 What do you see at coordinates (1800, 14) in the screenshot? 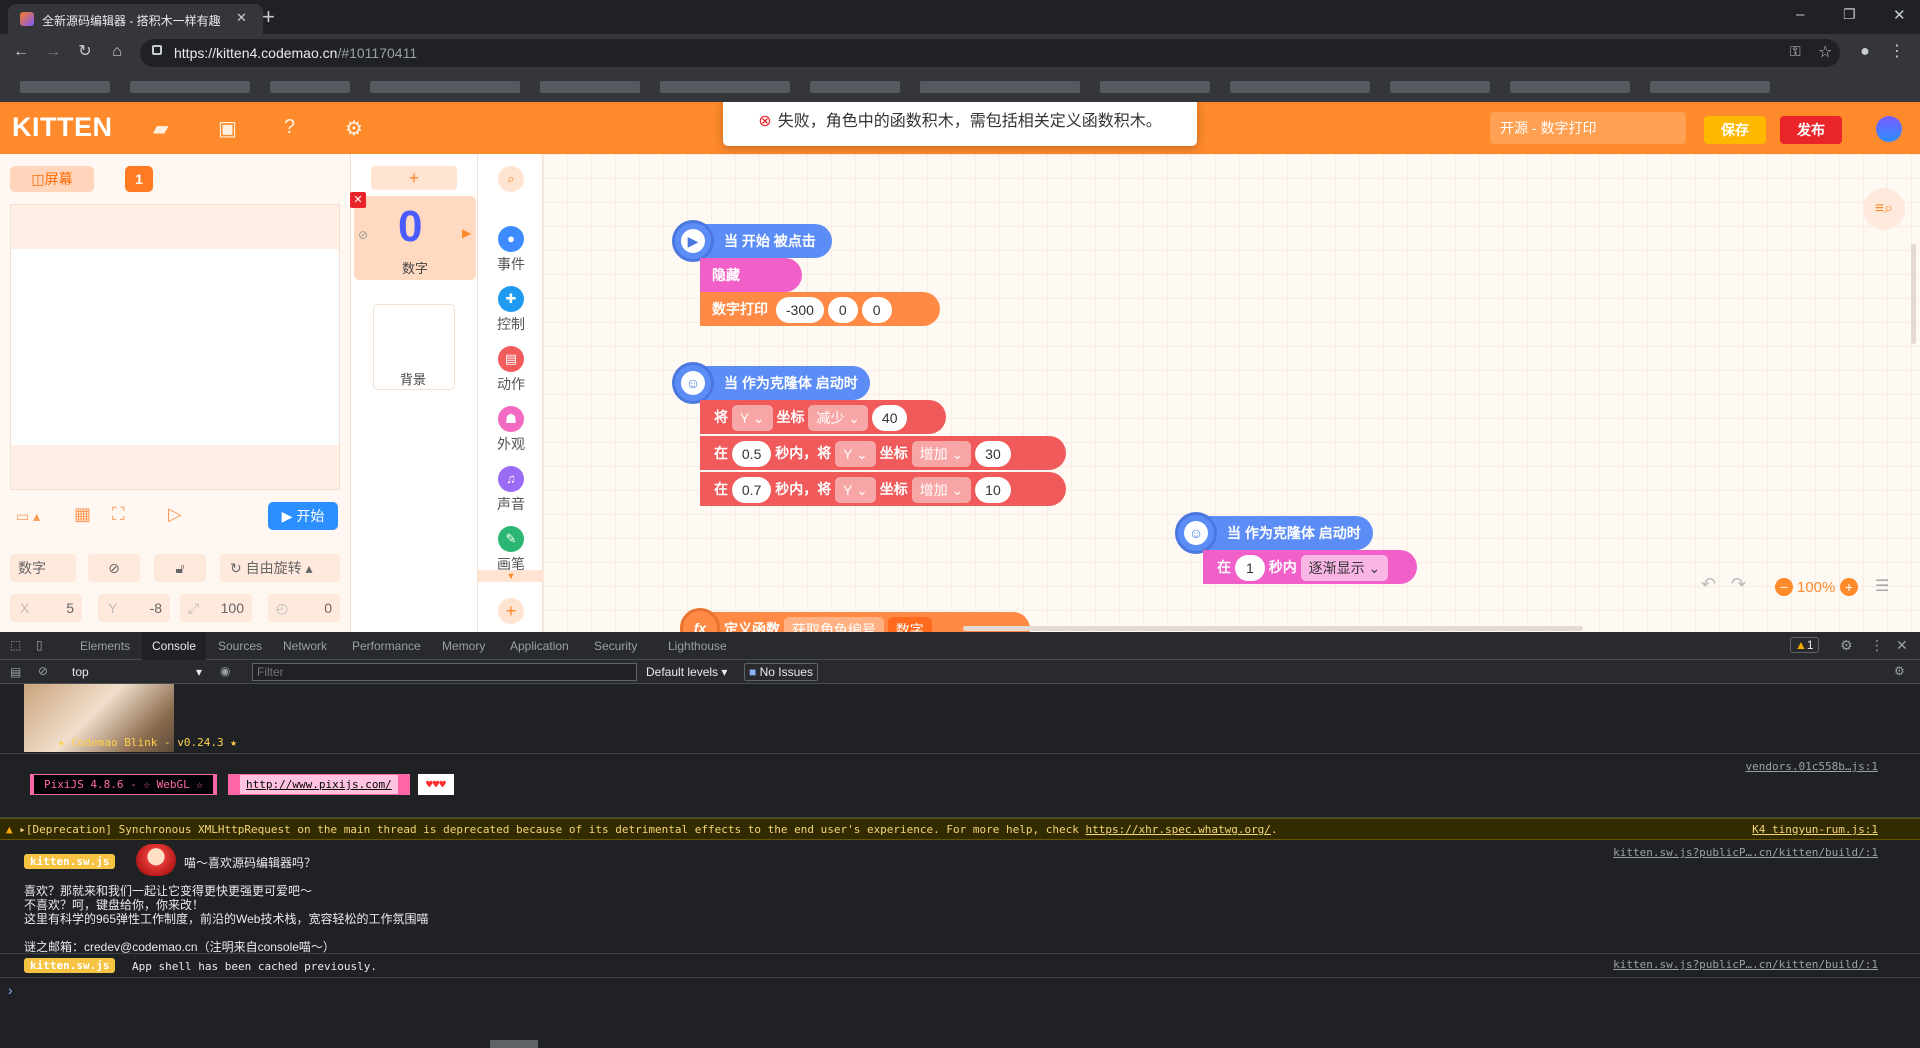
I see `minimize-button: –` at bounding box center [1800, 14].